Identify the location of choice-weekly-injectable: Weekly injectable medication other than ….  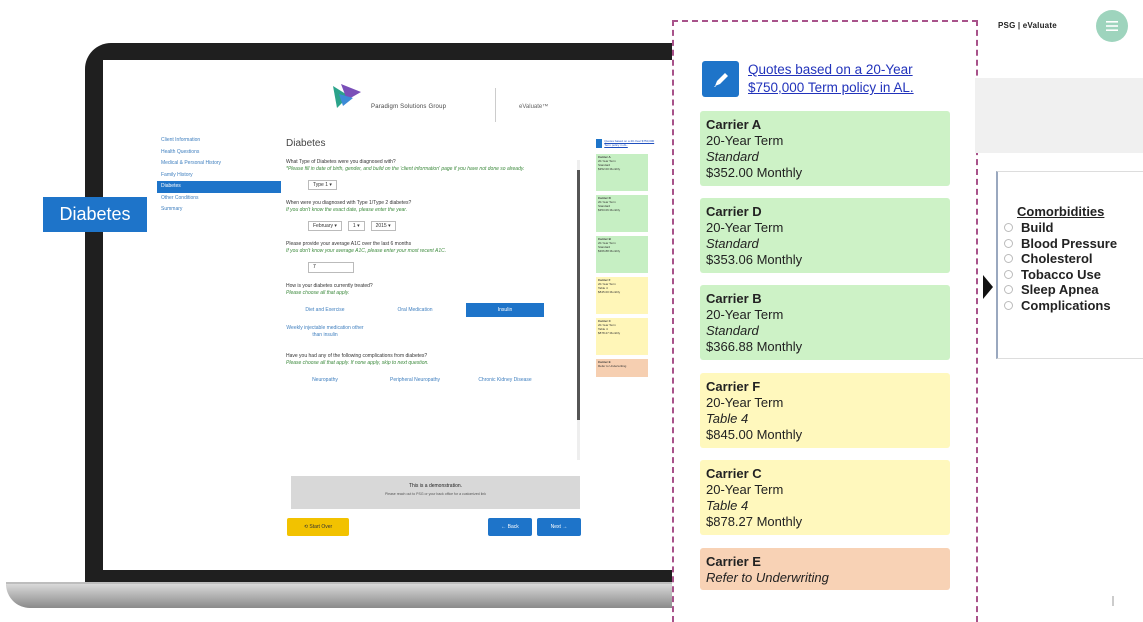
(325, 332).